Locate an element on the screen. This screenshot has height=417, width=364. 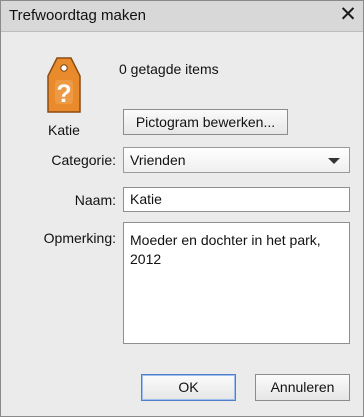
chevron-down-icon is located at coordinates (334, 161).